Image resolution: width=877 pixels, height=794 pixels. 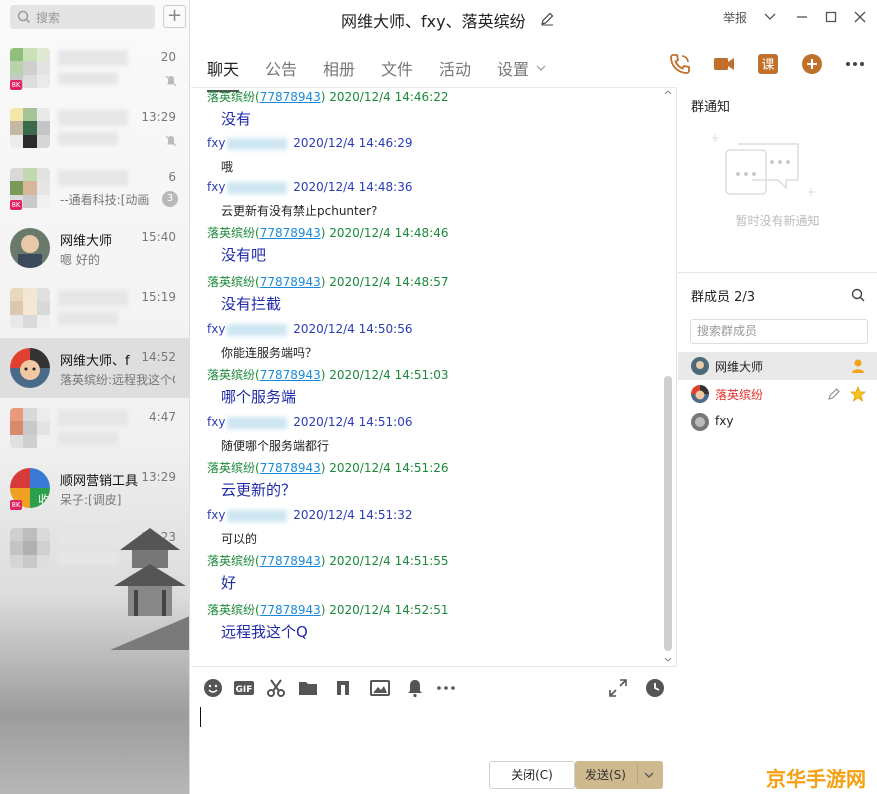 I want to click on tab-settings: 设置, so click(x=513, y=68).